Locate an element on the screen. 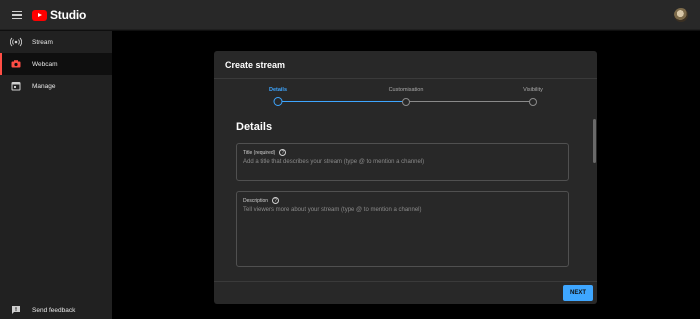  dialog-footer: NEXT is located at coordinates (405, 292).